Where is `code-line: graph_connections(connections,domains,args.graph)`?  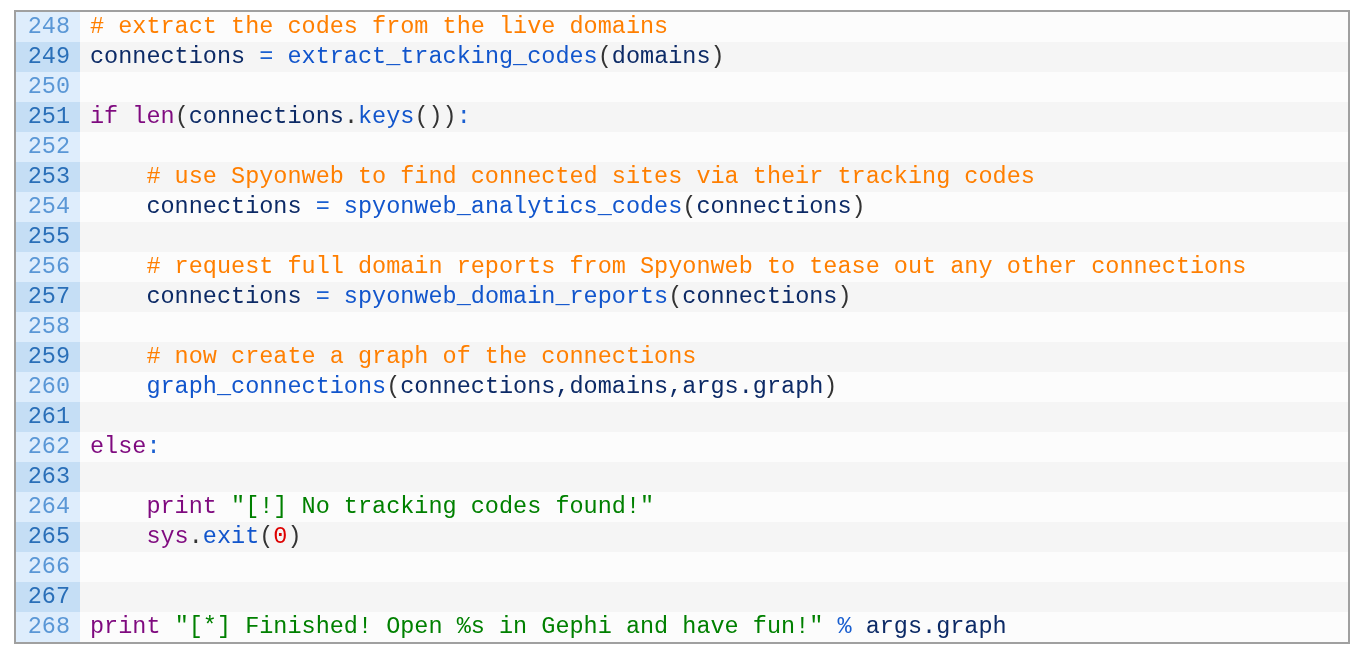
code-line: graph_connections(connections,domains,args.graph) is located at coordinates (491, 387).